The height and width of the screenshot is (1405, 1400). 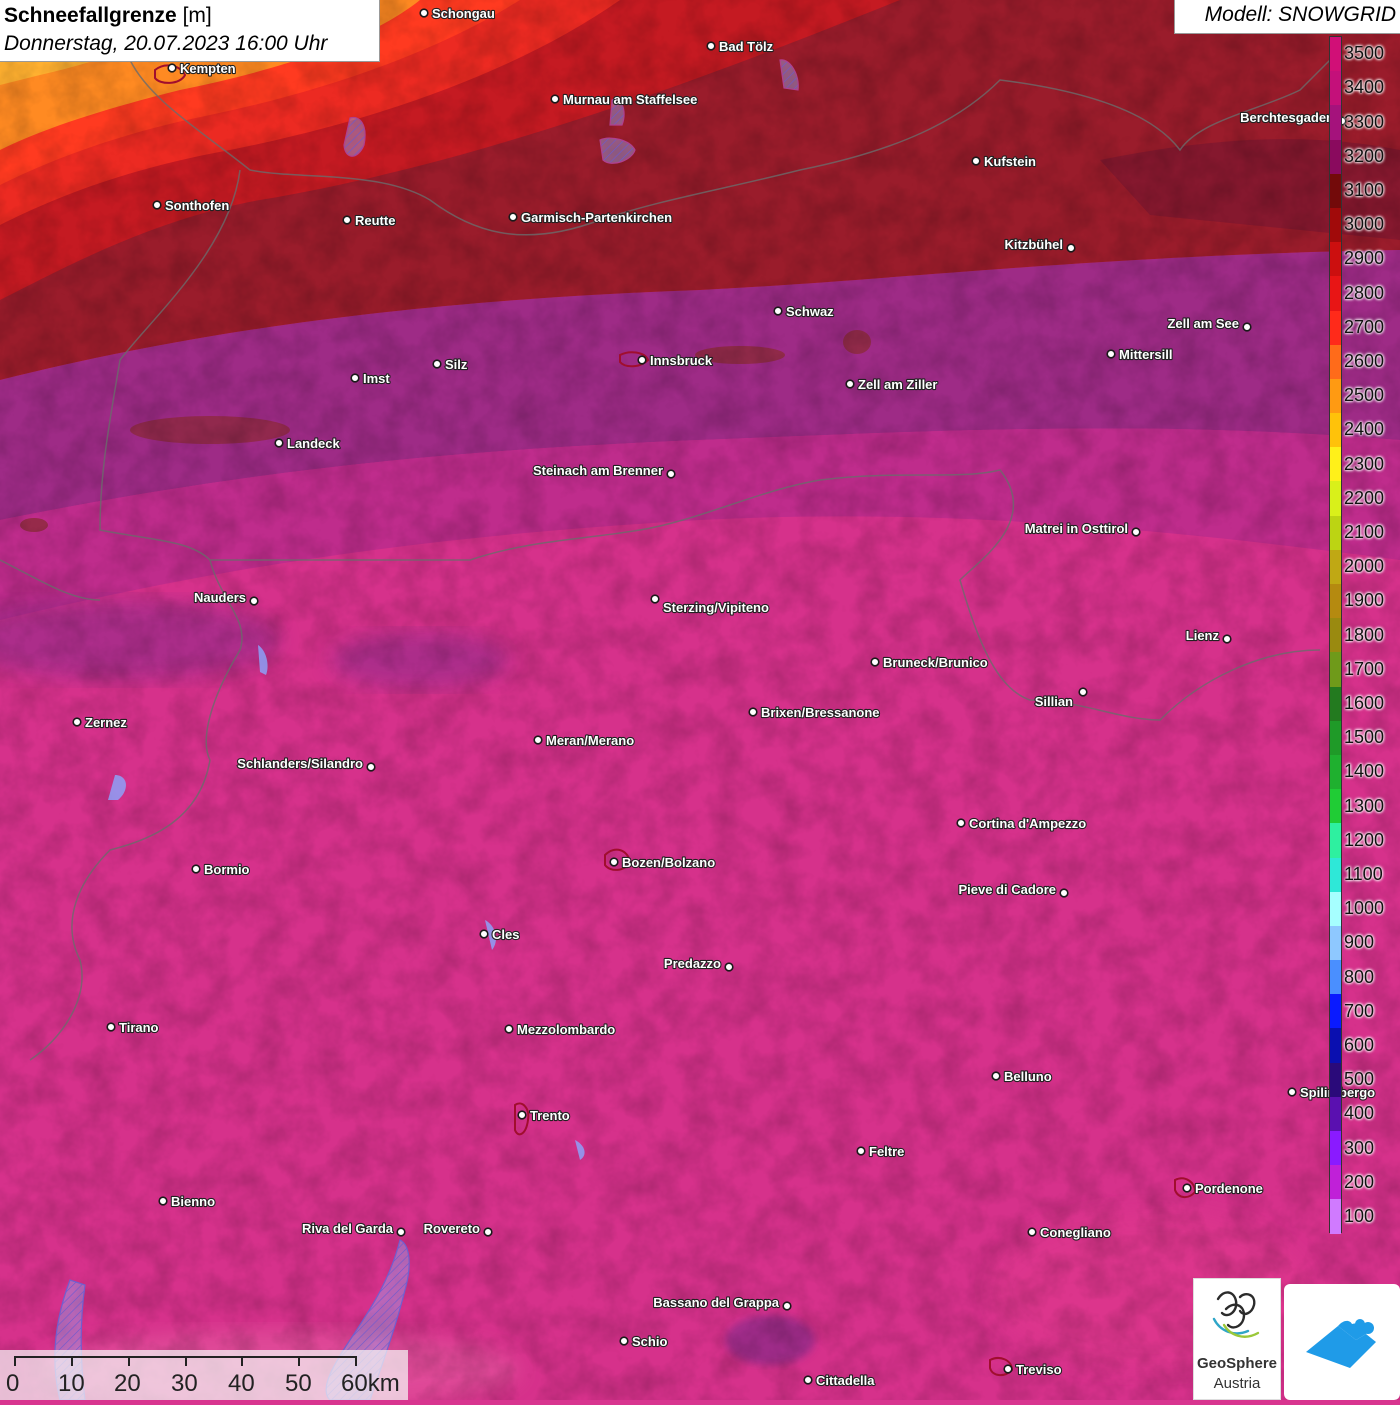 I want to click on city-label: Garmisch-Partenkirchen, so click(x=596, y=217).